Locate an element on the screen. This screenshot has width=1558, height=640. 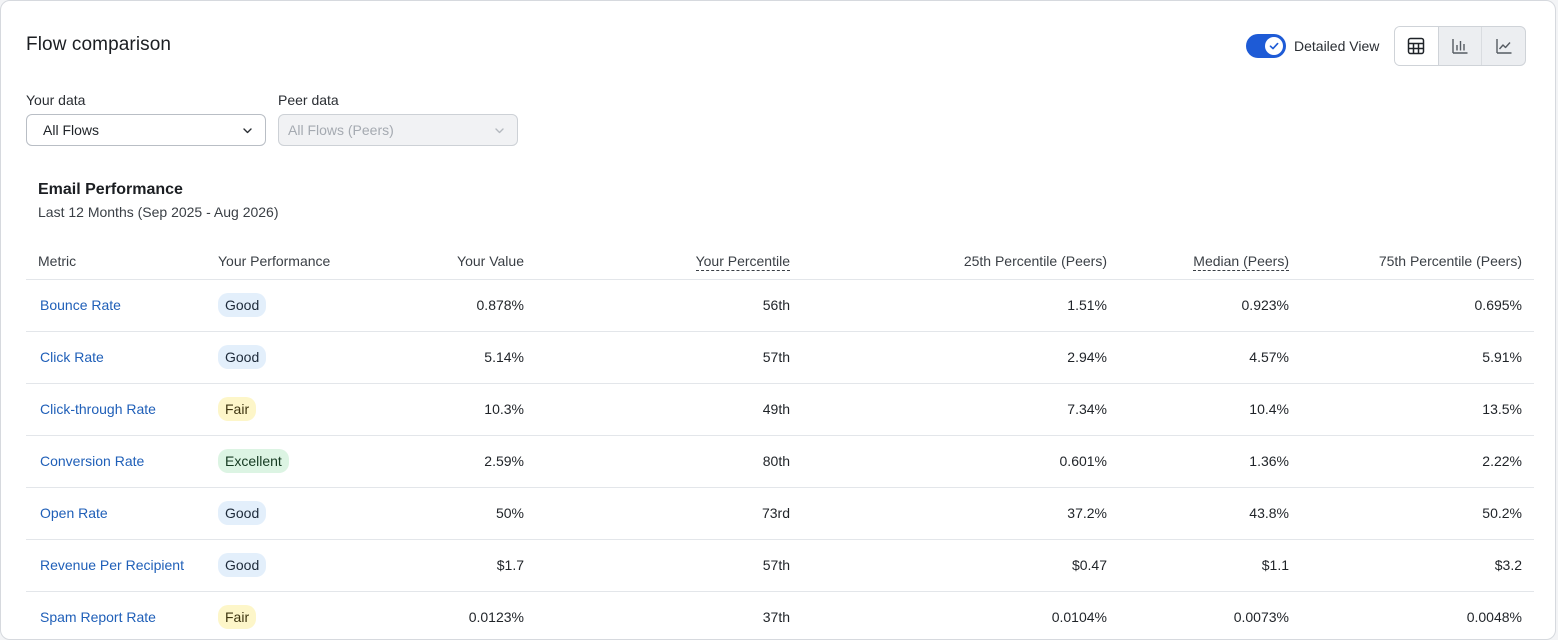
your-value: 0.0123% is located at coordinates (496, 617).